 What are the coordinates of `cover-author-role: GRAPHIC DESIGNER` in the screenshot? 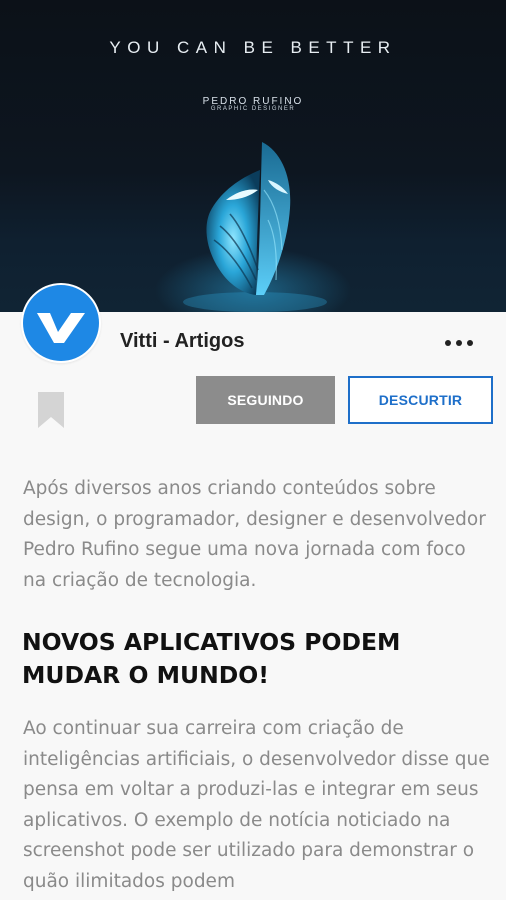 It's located at (253, 109).